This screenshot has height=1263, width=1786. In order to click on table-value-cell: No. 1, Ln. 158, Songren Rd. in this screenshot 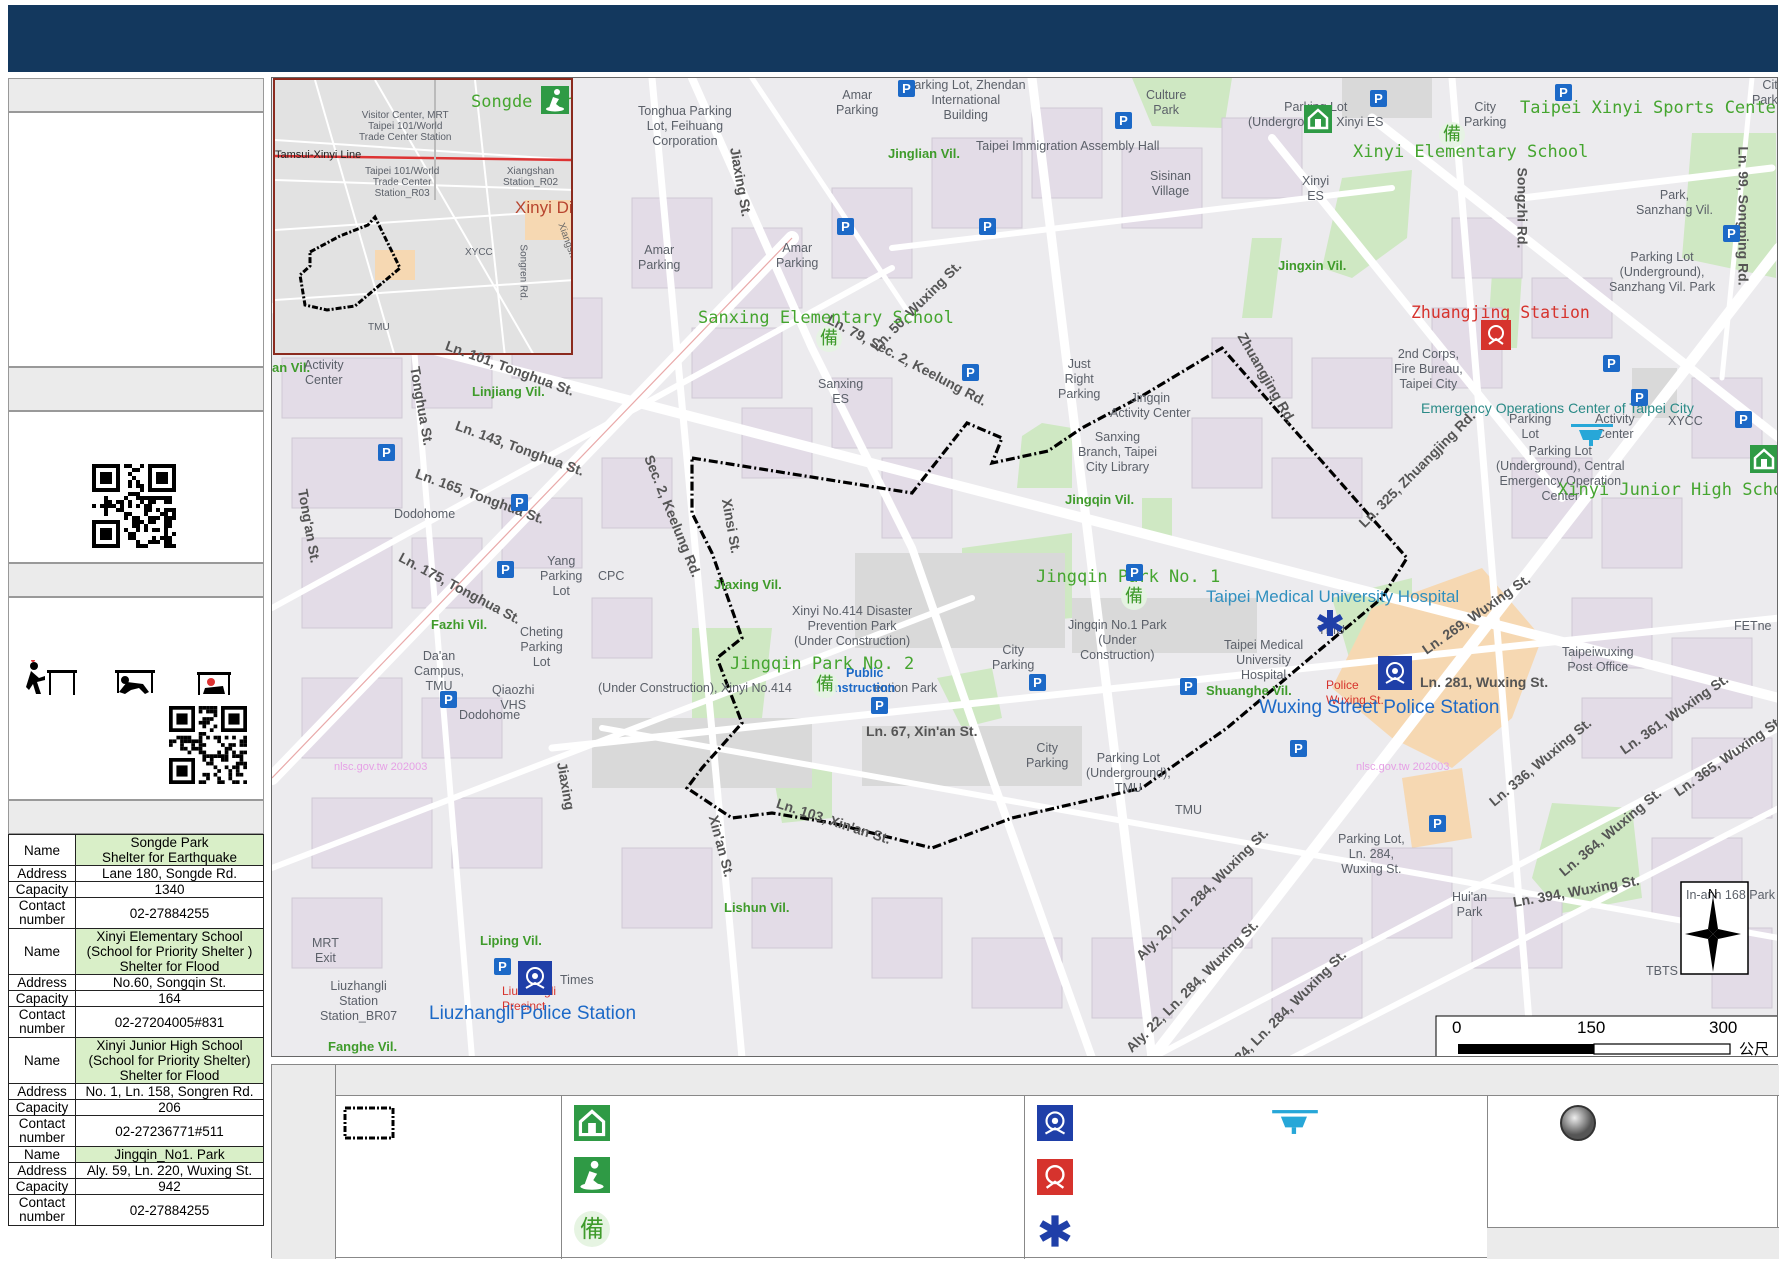, I will do `click(169, 1091)`.